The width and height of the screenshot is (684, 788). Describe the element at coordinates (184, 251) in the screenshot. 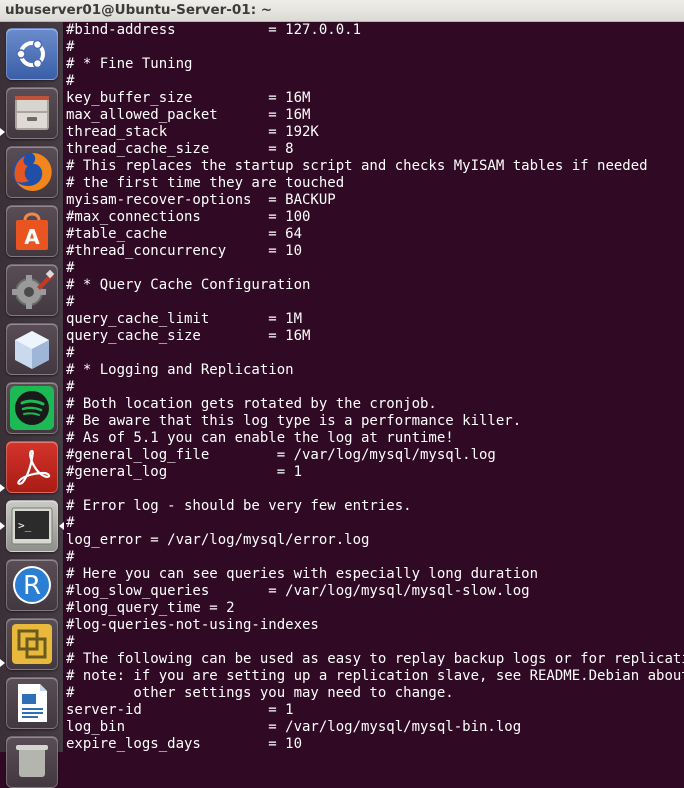

I see `terminal-line: #thread_concurrency = 10` at that location.